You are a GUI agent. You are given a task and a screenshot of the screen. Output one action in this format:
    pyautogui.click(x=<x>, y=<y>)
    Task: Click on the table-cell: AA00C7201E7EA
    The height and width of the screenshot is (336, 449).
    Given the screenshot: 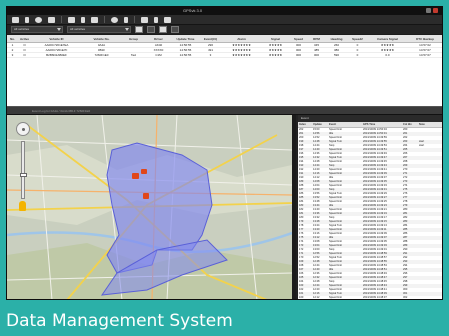 What is the action you would take?
    pyautogui.click(x=56, y=45)
    